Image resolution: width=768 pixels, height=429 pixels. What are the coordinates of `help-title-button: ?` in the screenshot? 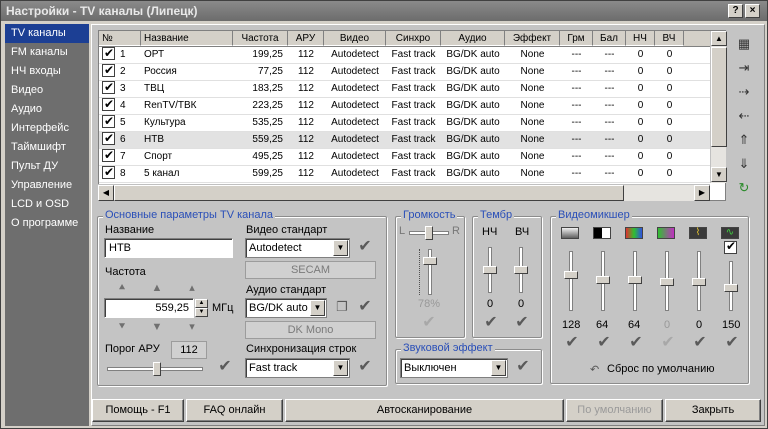 It's located at (735, 11).